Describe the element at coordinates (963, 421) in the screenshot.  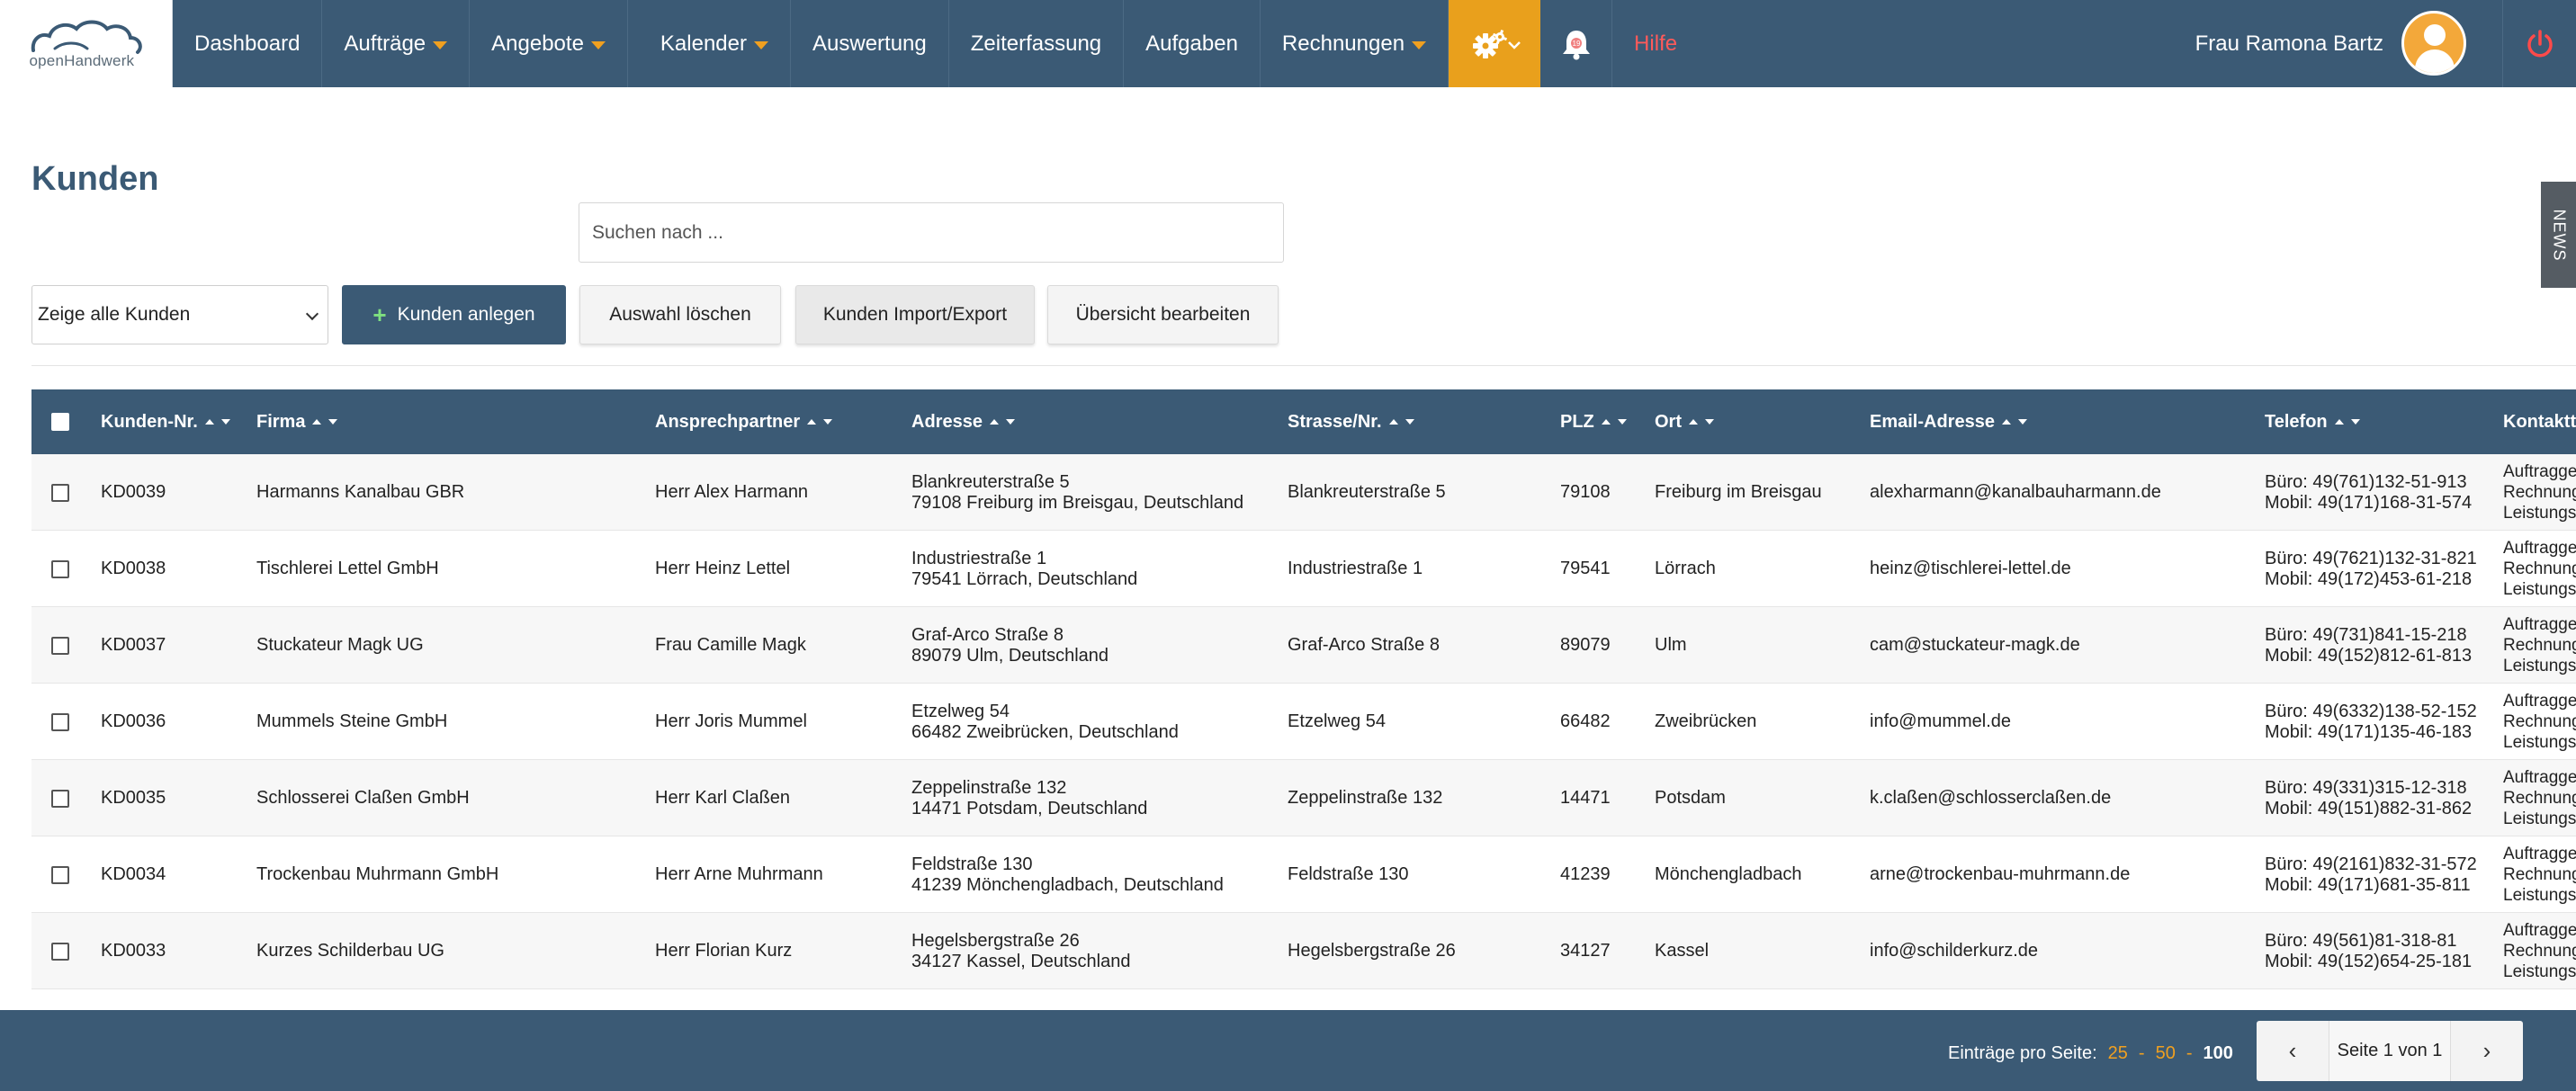
I see `header-adresse: Adresse` at that location.